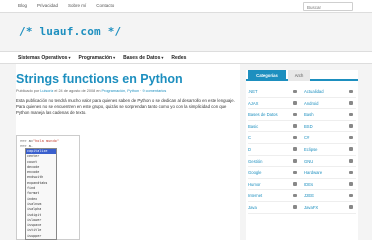 This screenshot has width=372, height=240. Describe the element at coordinates (311, 207) in the screenshot. I see `category-link: JavaFX` at that location.